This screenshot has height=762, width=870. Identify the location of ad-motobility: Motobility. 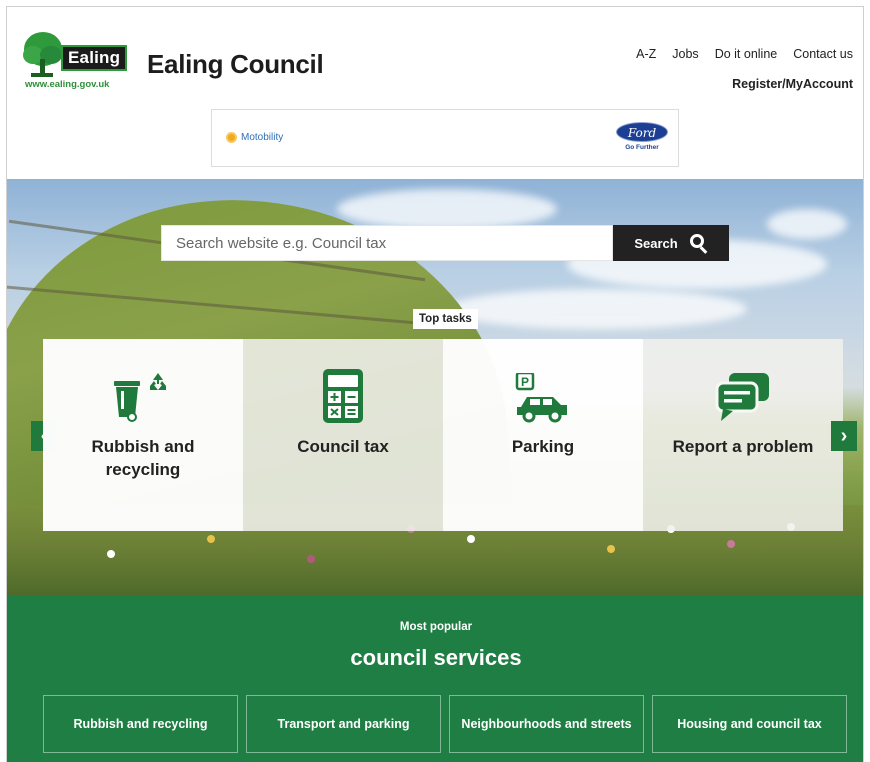
(254, 137).